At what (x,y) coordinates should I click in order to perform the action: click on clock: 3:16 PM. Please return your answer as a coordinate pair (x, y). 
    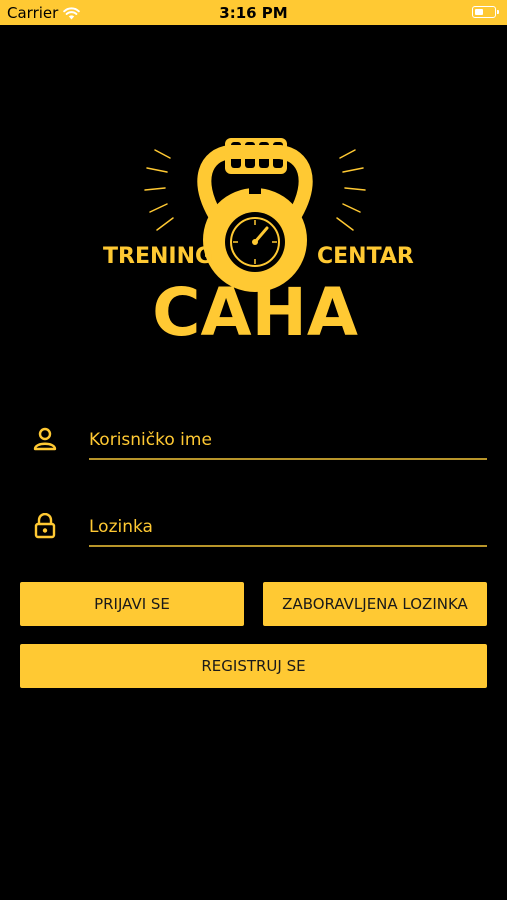
    Looking at the image, I should click on (253, 13).